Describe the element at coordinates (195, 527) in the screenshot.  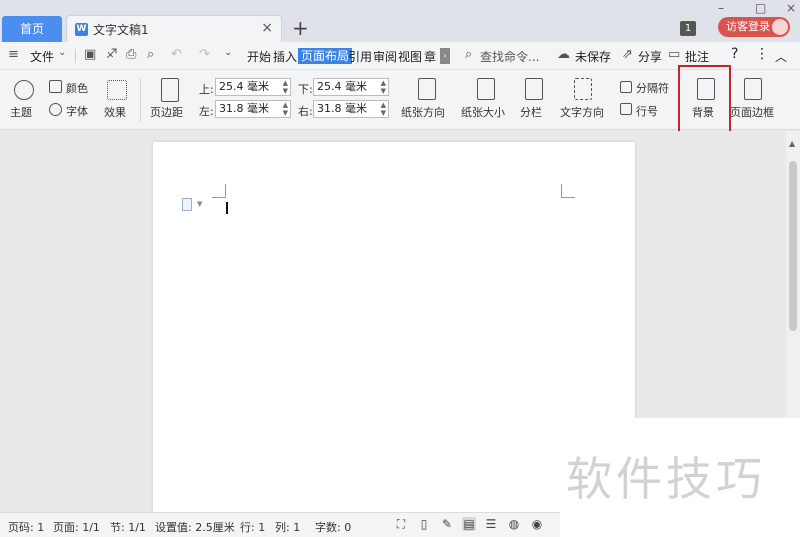
I see `status-setting-value: 设置值: 2.5厘米` at that location.